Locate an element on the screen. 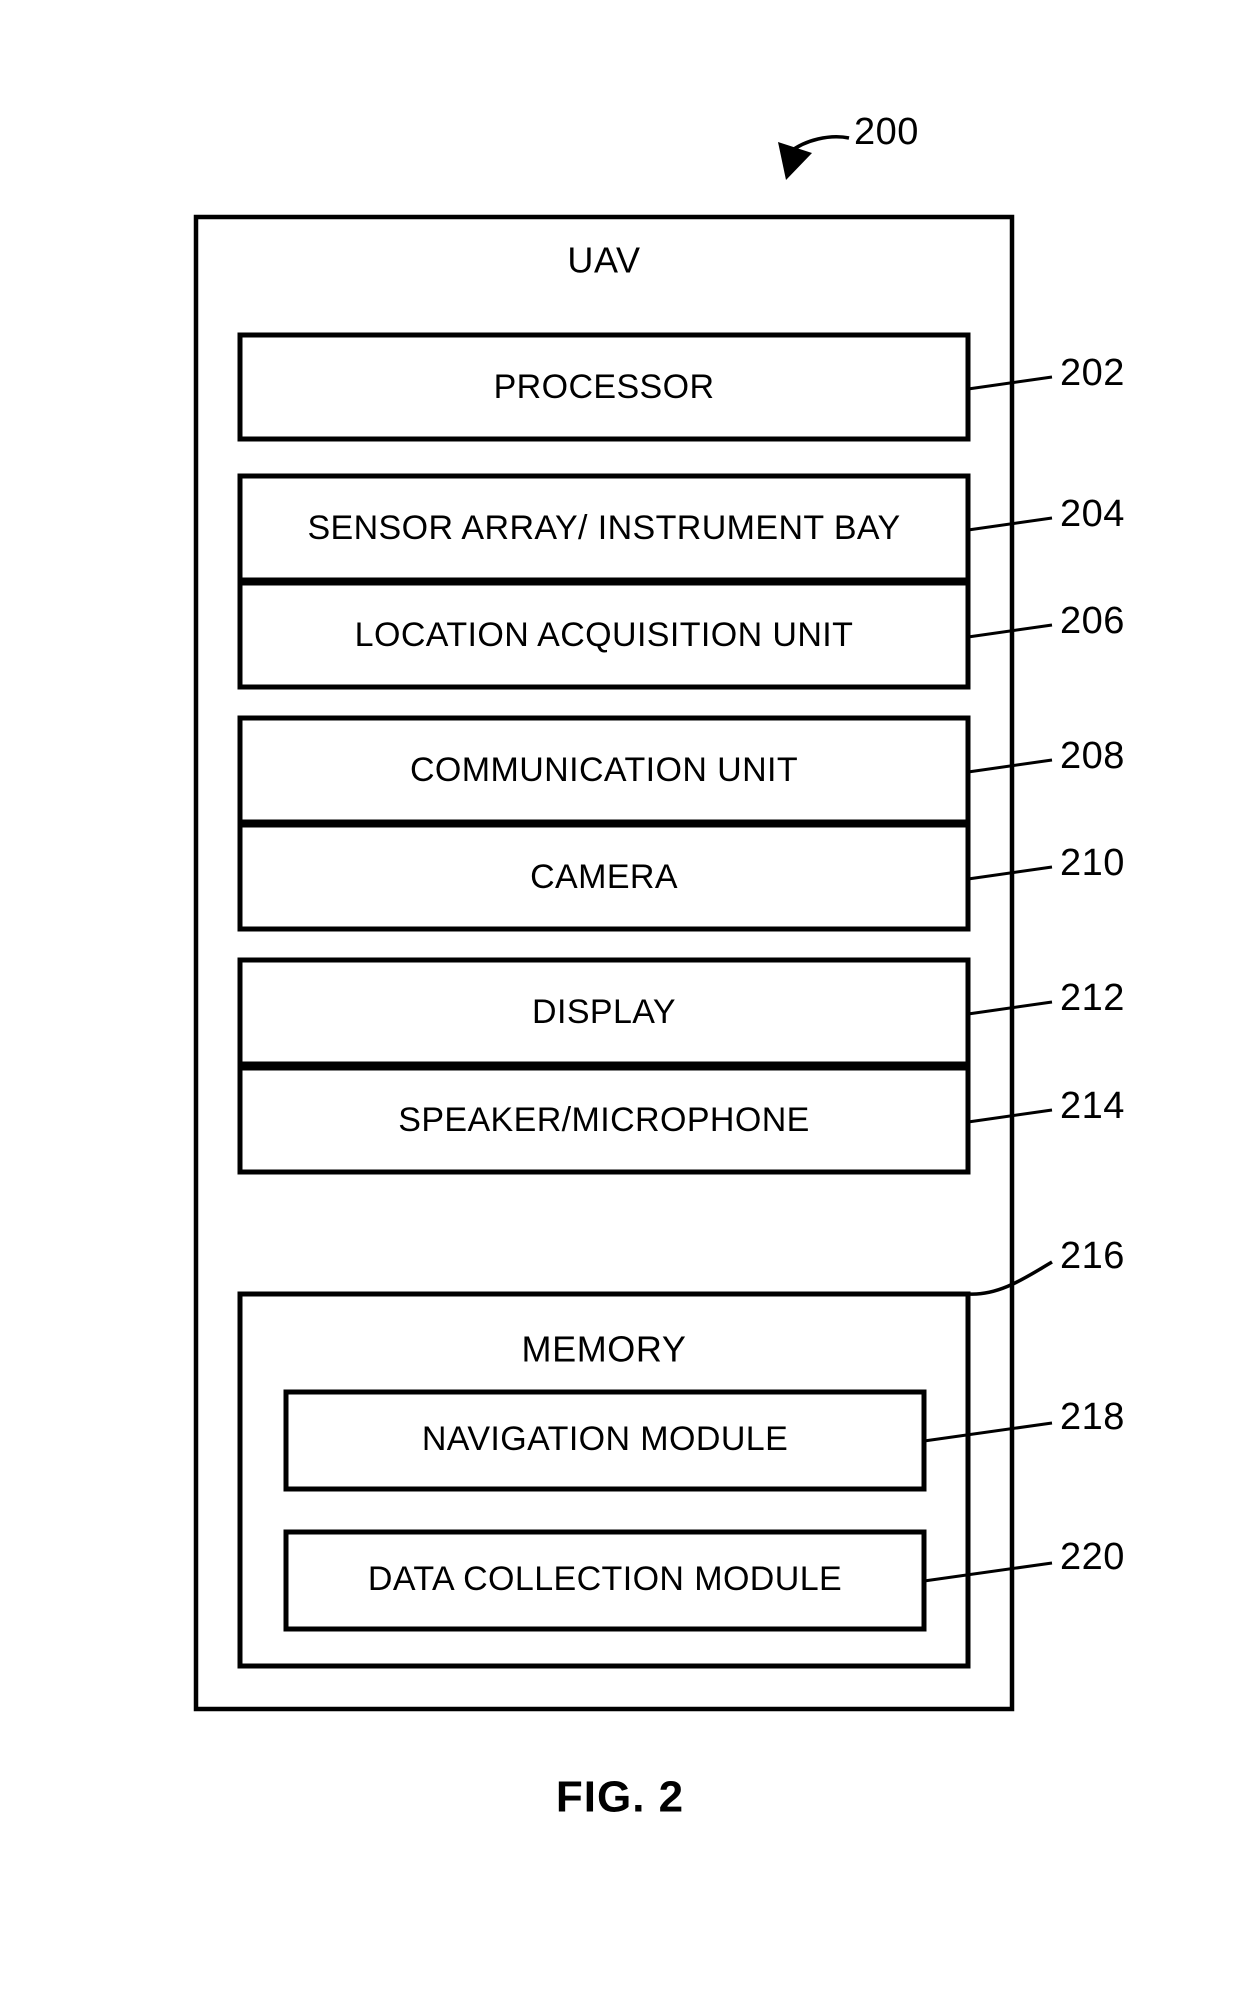 This screenshot has width=1240, height=1994. component-block-display: DISPLAY is located at coordinates (604, 1012).